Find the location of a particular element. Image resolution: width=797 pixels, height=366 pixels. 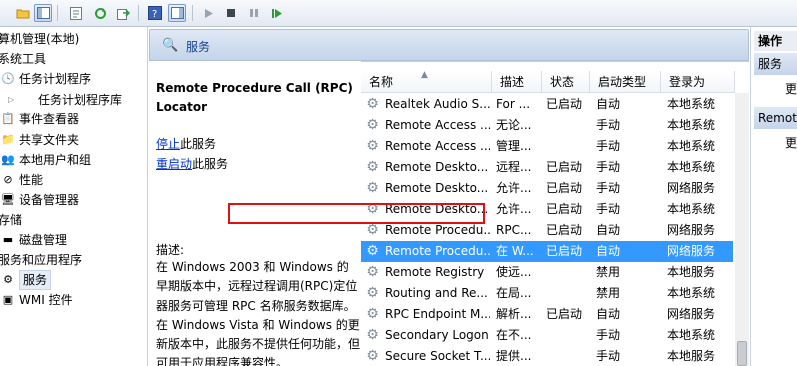

tree-item-storage: 存储 is located at coordinates (11, 220).